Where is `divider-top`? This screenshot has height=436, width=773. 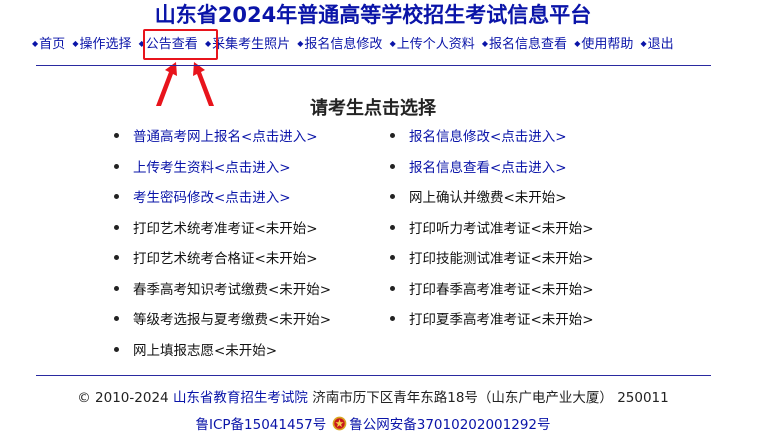 divider-top is located at coordinates (373, 65).